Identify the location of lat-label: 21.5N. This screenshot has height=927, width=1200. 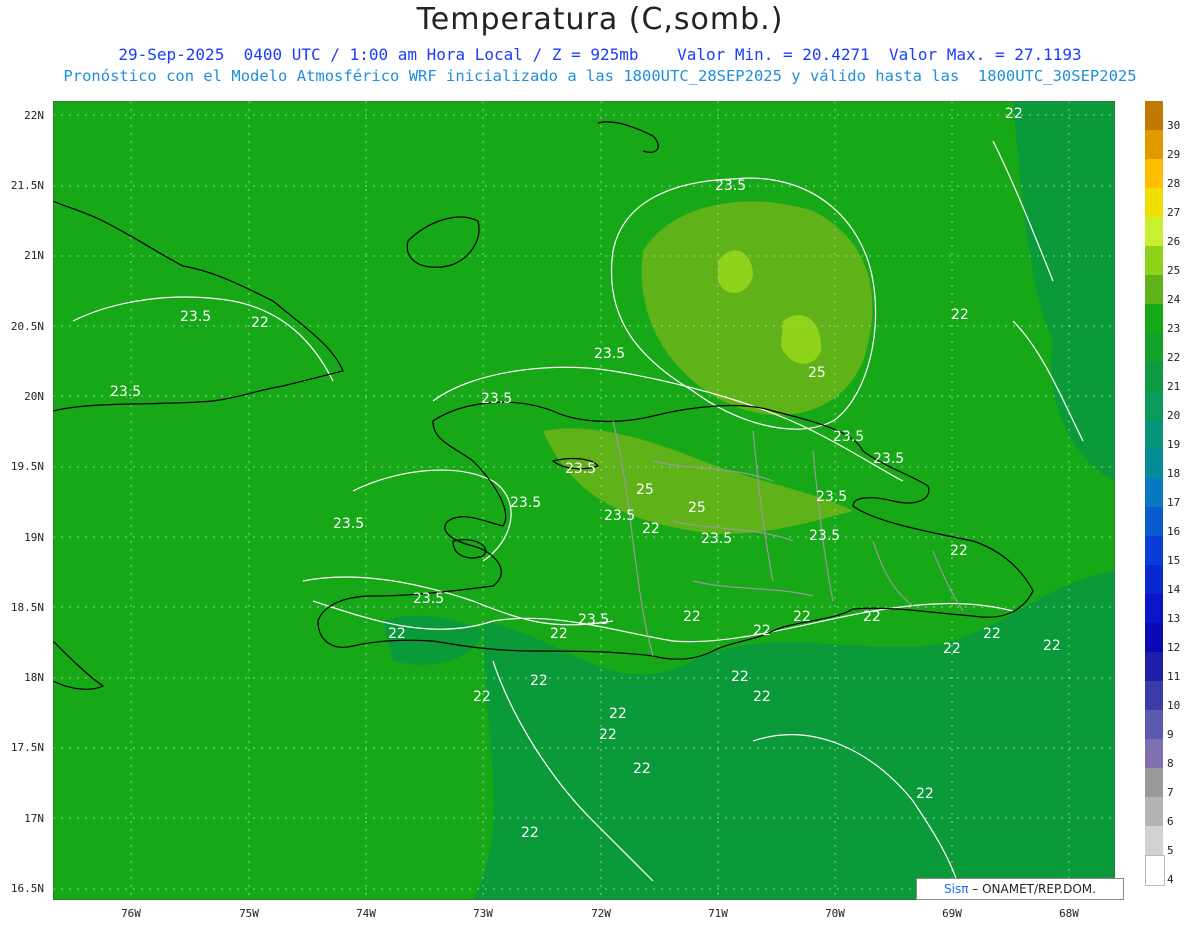
(27, 185).